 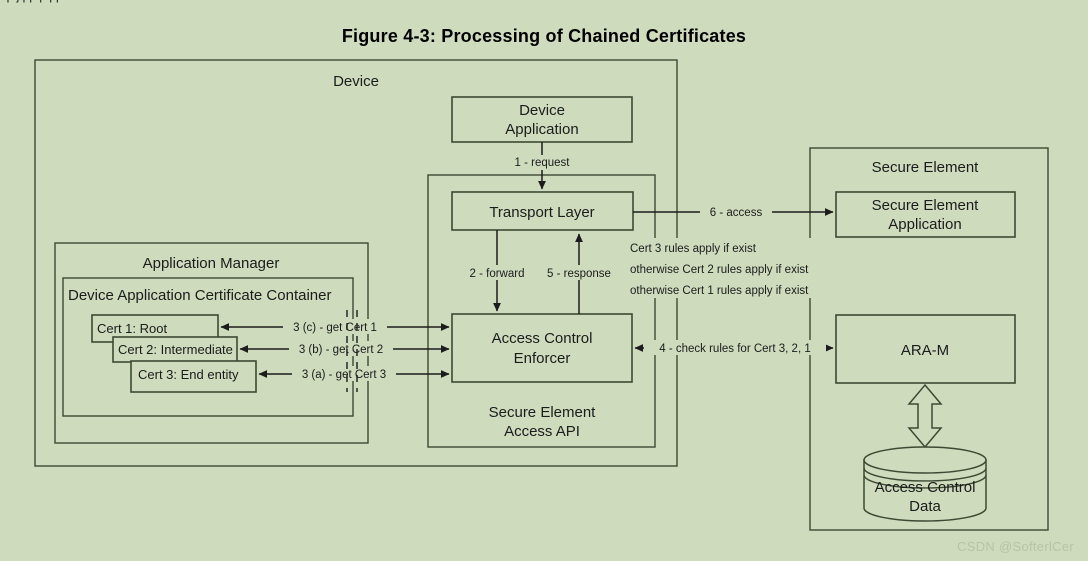 I want to click on access-control-enforcer-label-line1: Access Control, so click(x=542, y=338).